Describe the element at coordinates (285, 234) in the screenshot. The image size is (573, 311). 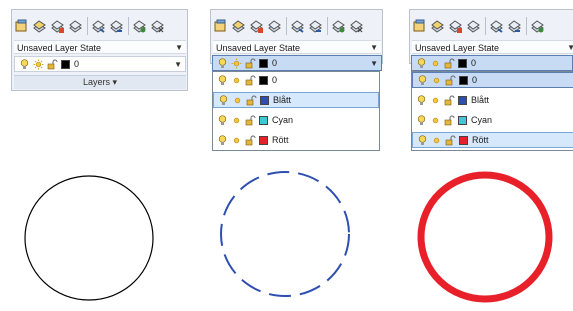
I see `blue-dashed-circle` at that location.